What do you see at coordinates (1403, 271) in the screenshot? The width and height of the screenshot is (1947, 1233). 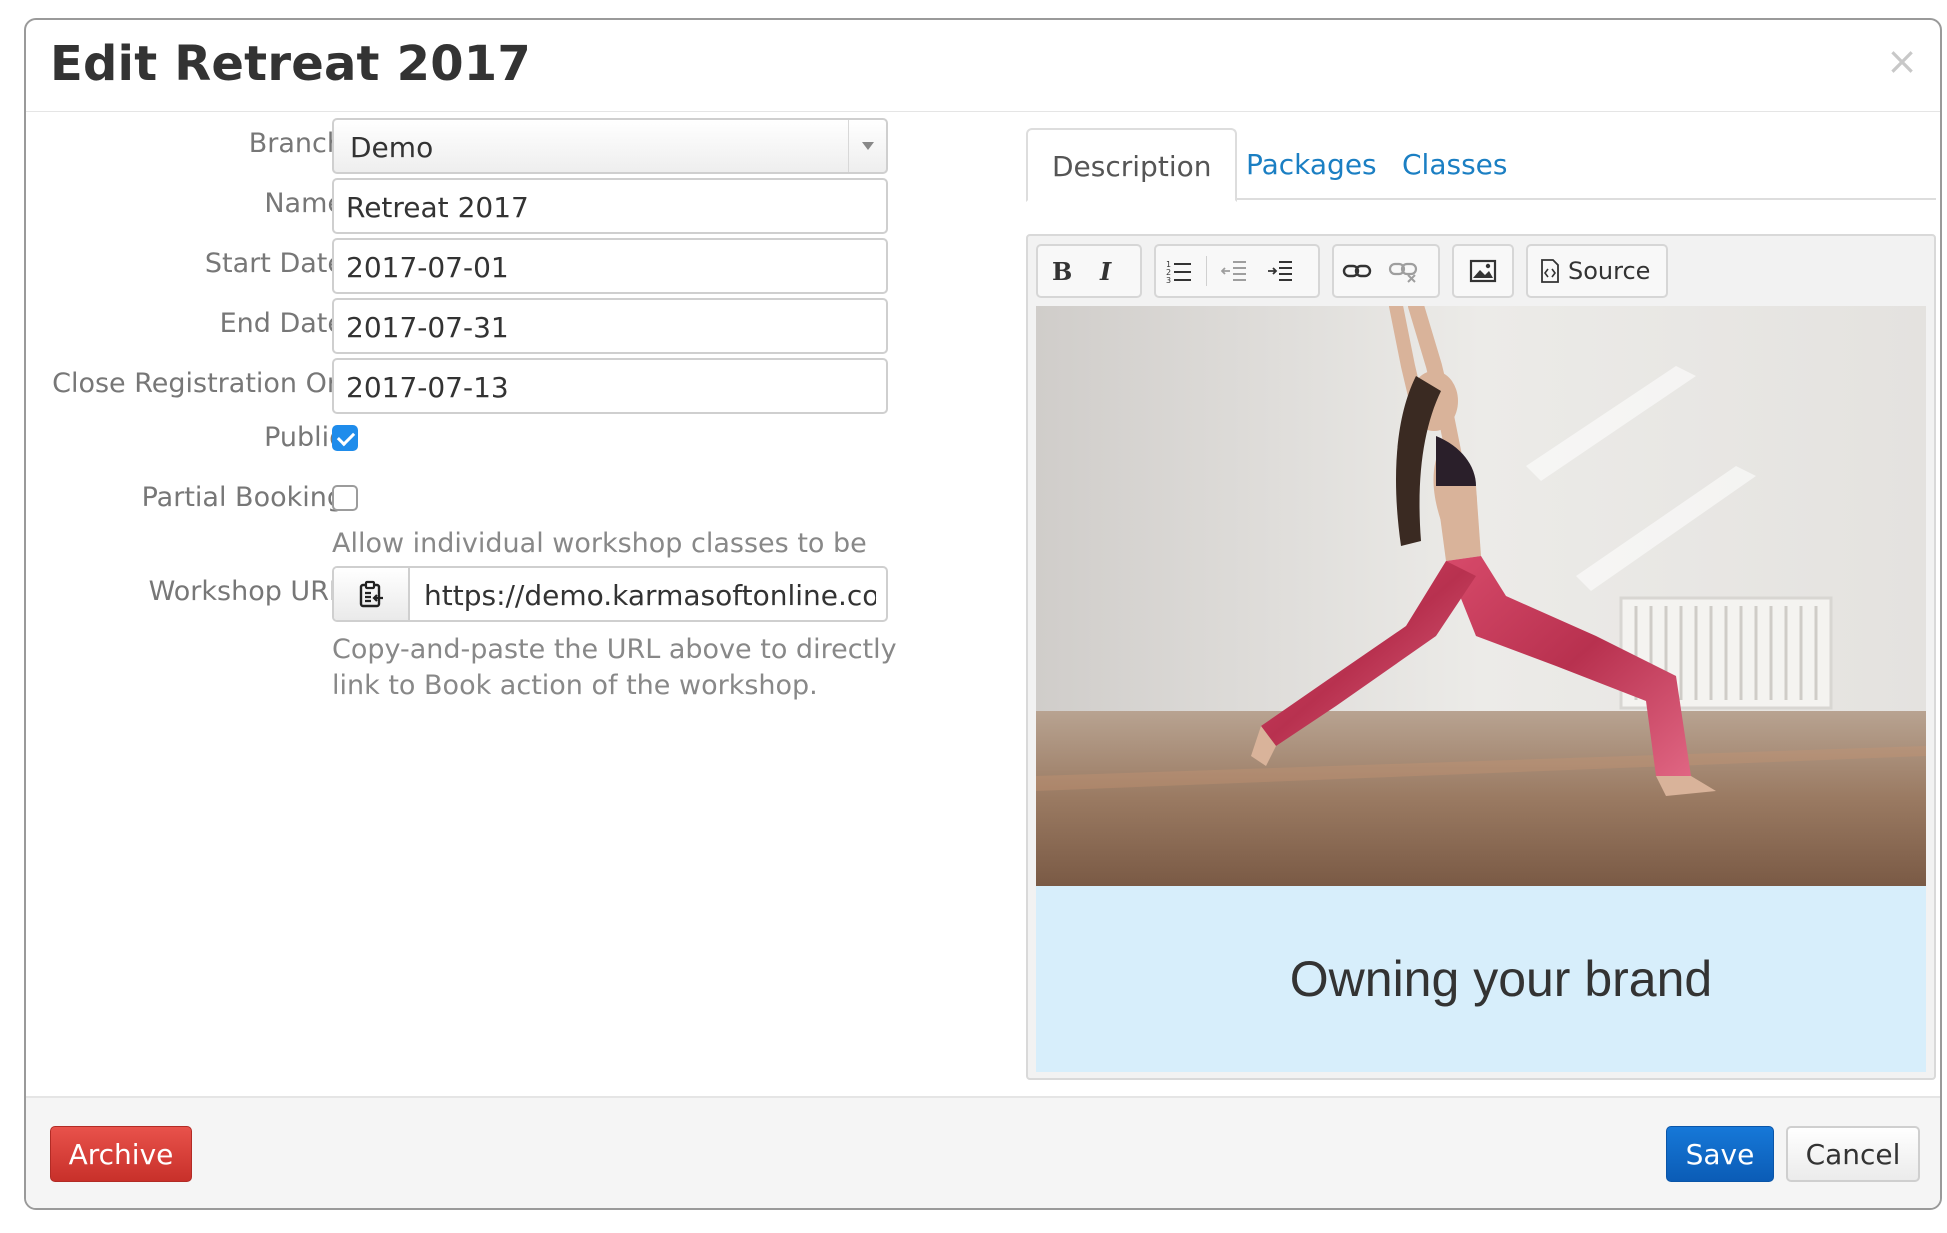 I see `unlink-icon` at bounding box center [1403, 271].